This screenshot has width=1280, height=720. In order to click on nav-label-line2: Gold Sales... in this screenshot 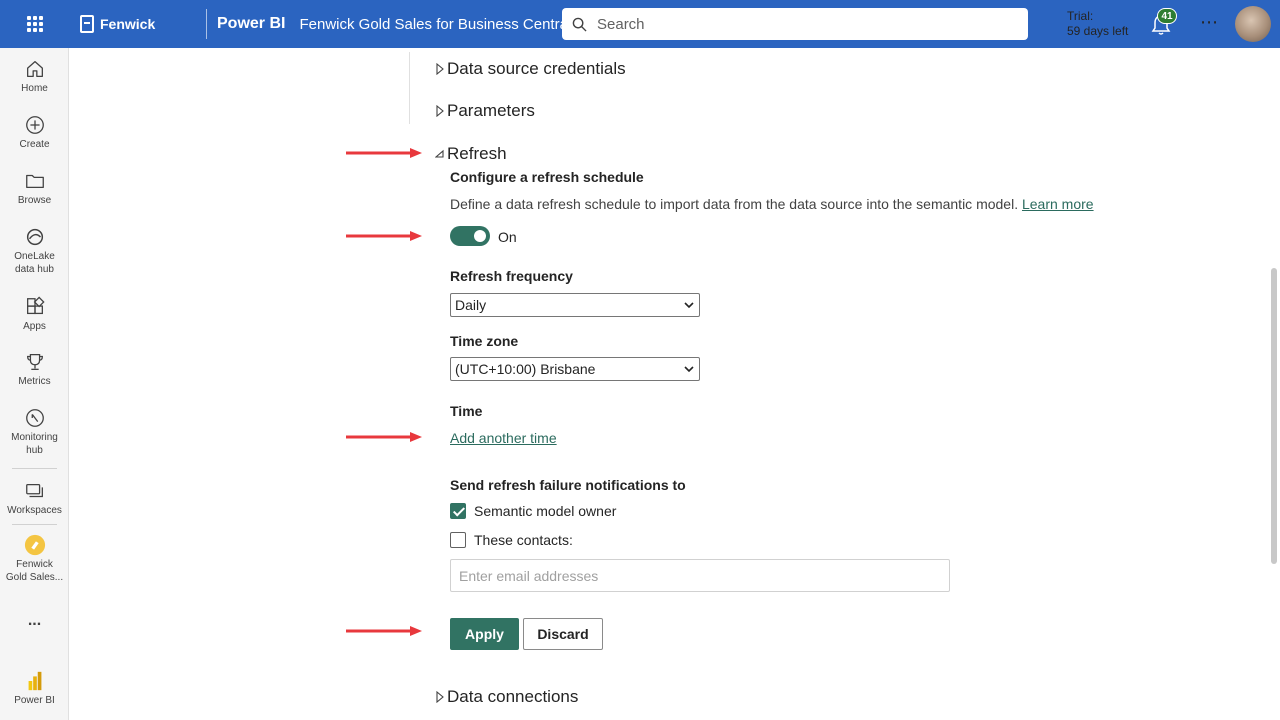, I will do `click(34, 577)`.